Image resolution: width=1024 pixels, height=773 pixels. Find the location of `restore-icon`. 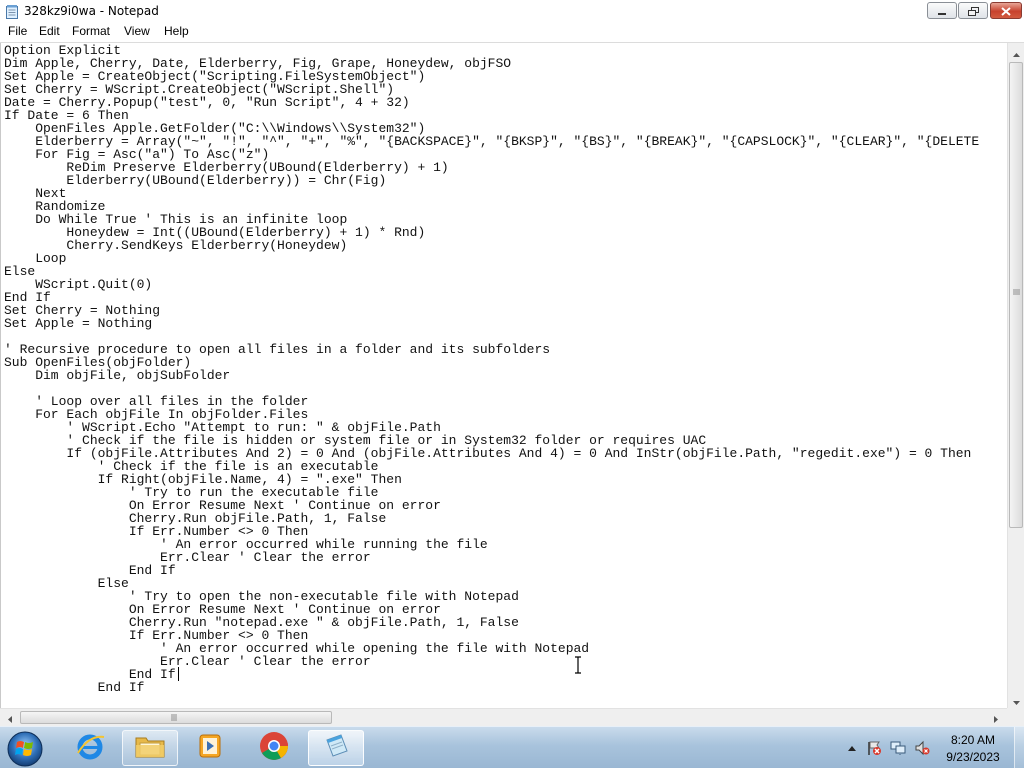

restore-icon is located at coordinates (973, 10).